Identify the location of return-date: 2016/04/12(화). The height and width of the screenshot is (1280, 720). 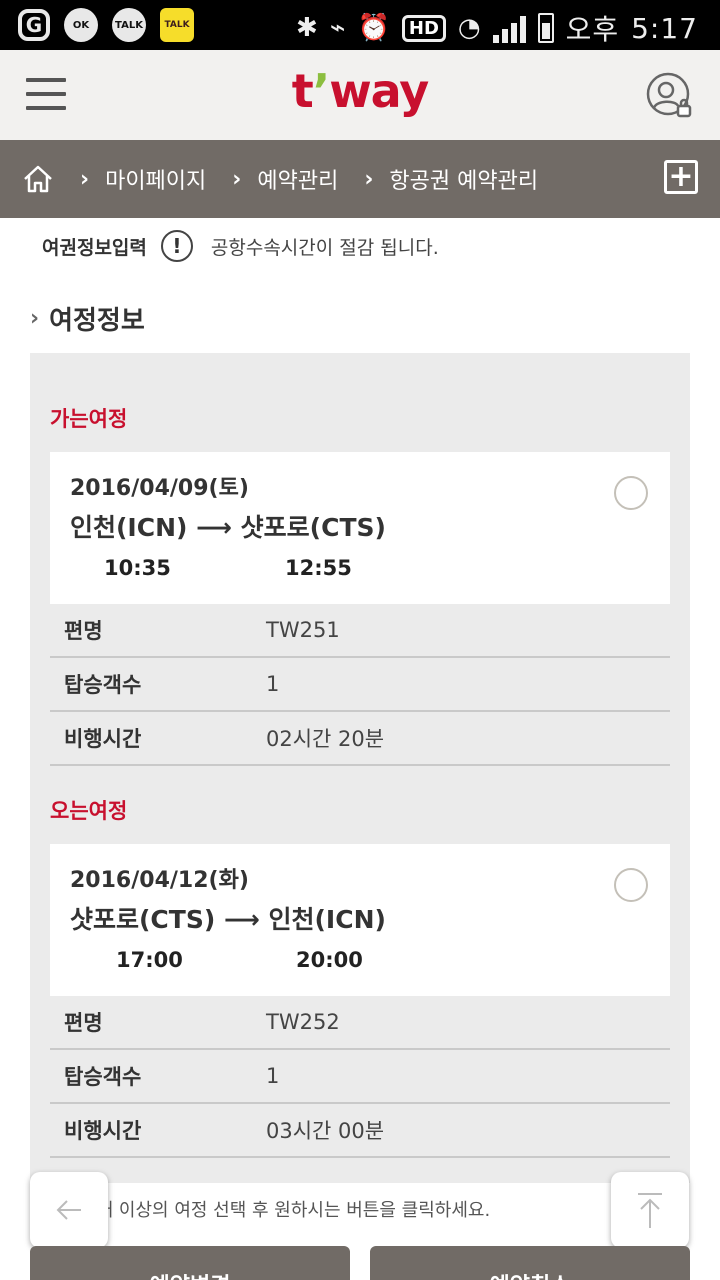
(159, 880).